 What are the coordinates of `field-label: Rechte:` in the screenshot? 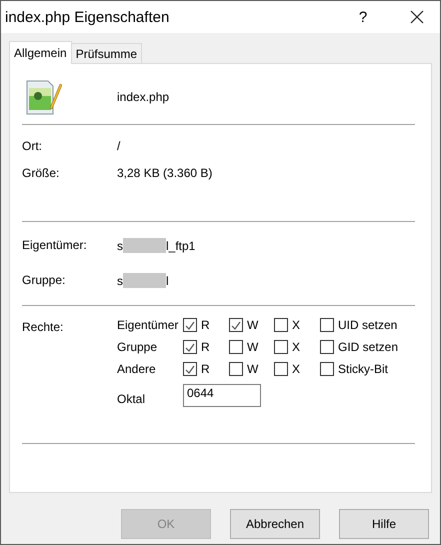 It's located at (43, 327).